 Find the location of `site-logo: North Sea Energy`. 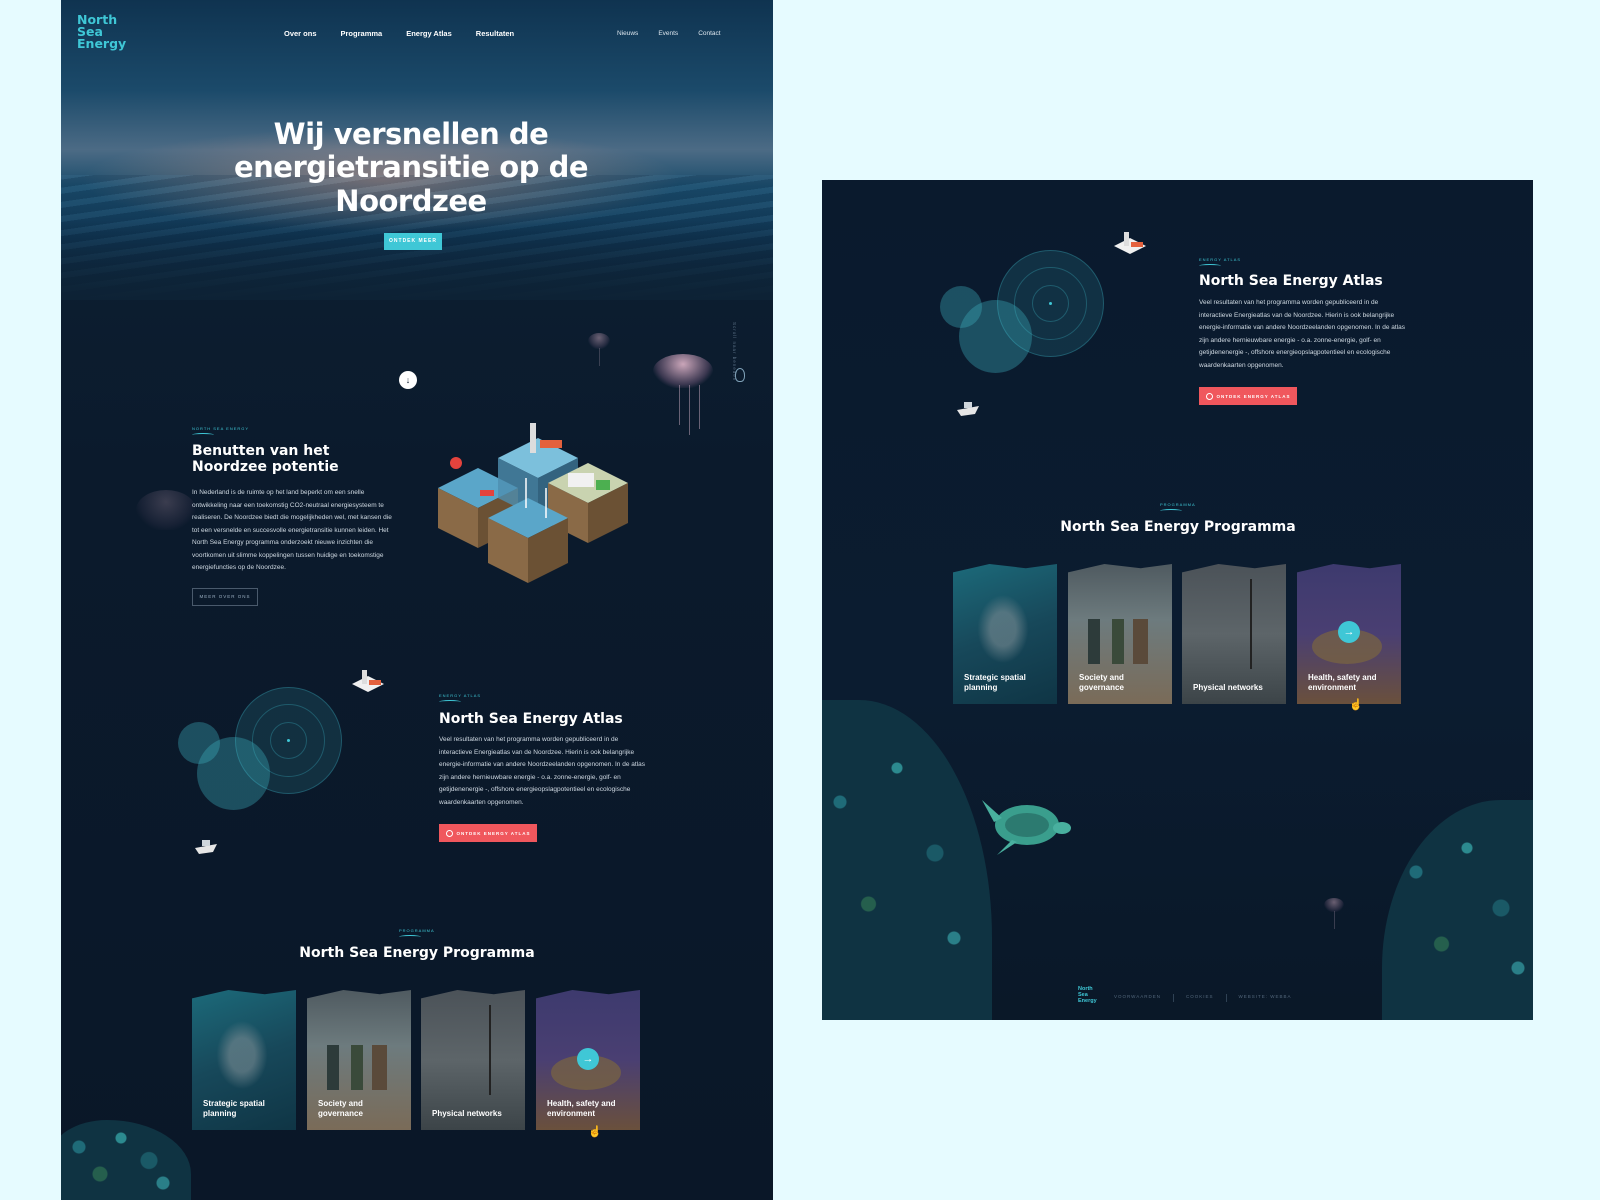

site-logo: North Sea Energy is located at coordinates (102, 32).